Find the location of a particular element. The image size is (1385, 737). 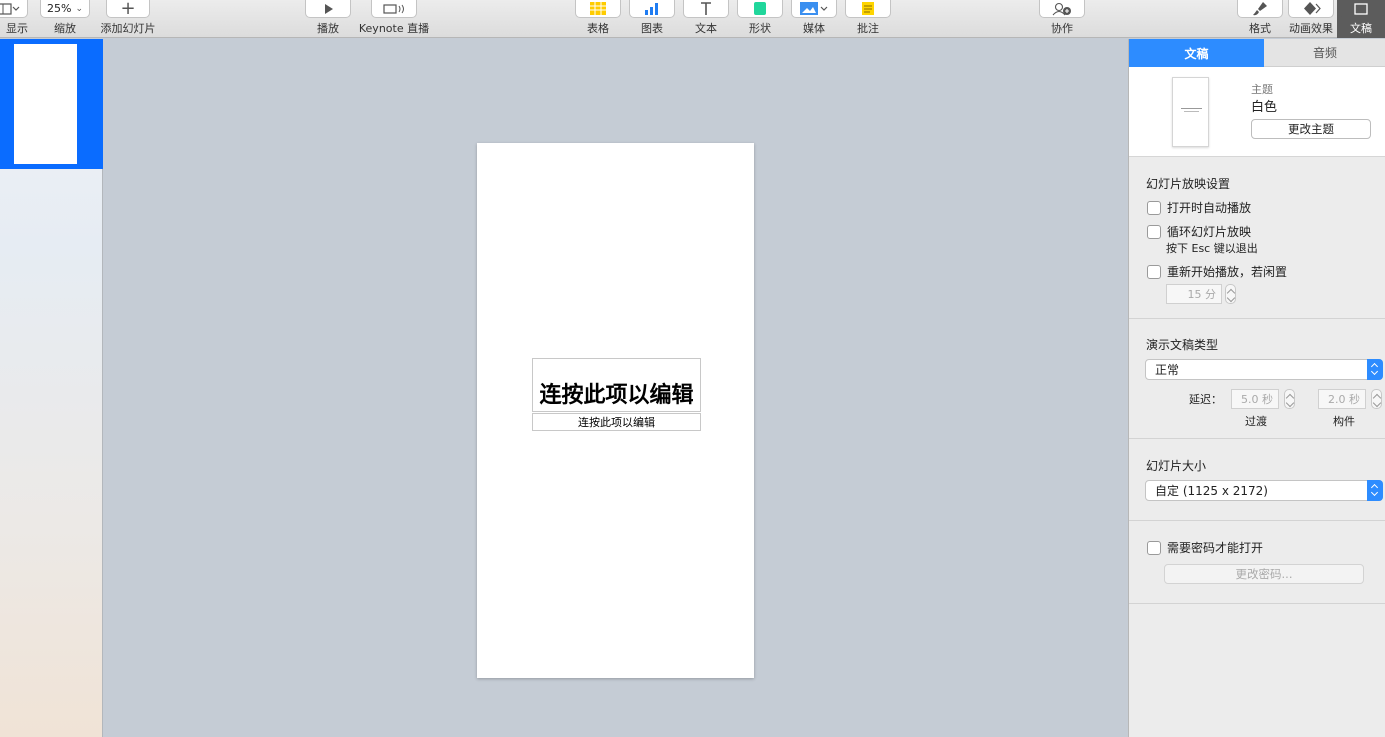

autoplay-row: 打开时自动播放 is located at coordinates (1199, 207).